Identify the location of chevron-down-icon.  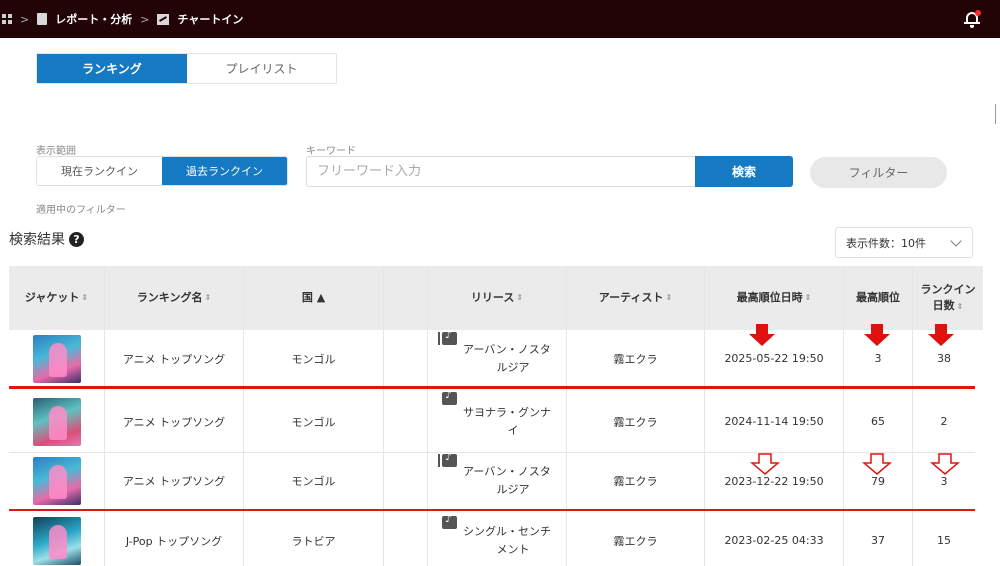
(956, 241).